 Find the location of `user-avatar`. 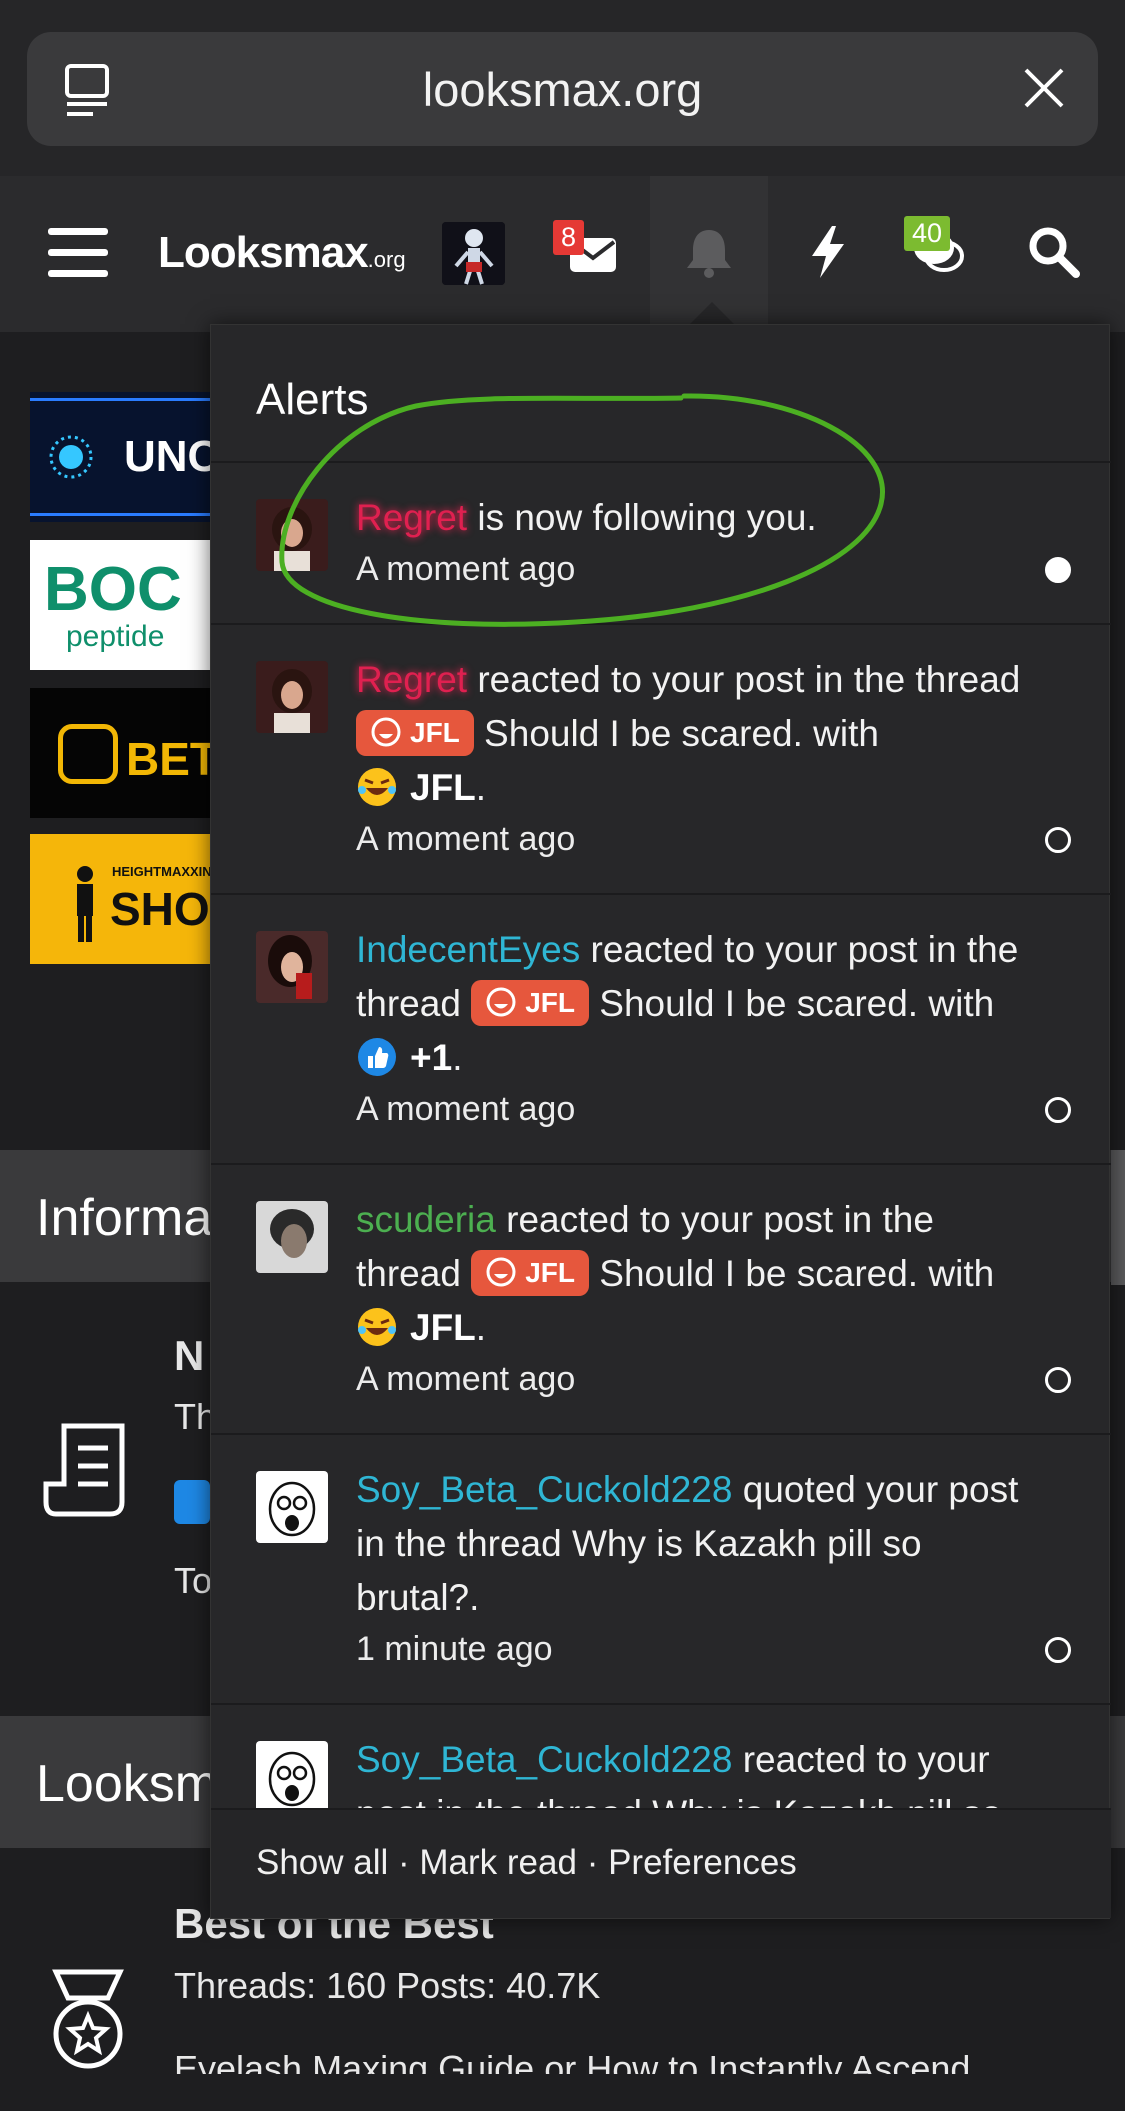

user-avatar is located at coordinates (473, 253).